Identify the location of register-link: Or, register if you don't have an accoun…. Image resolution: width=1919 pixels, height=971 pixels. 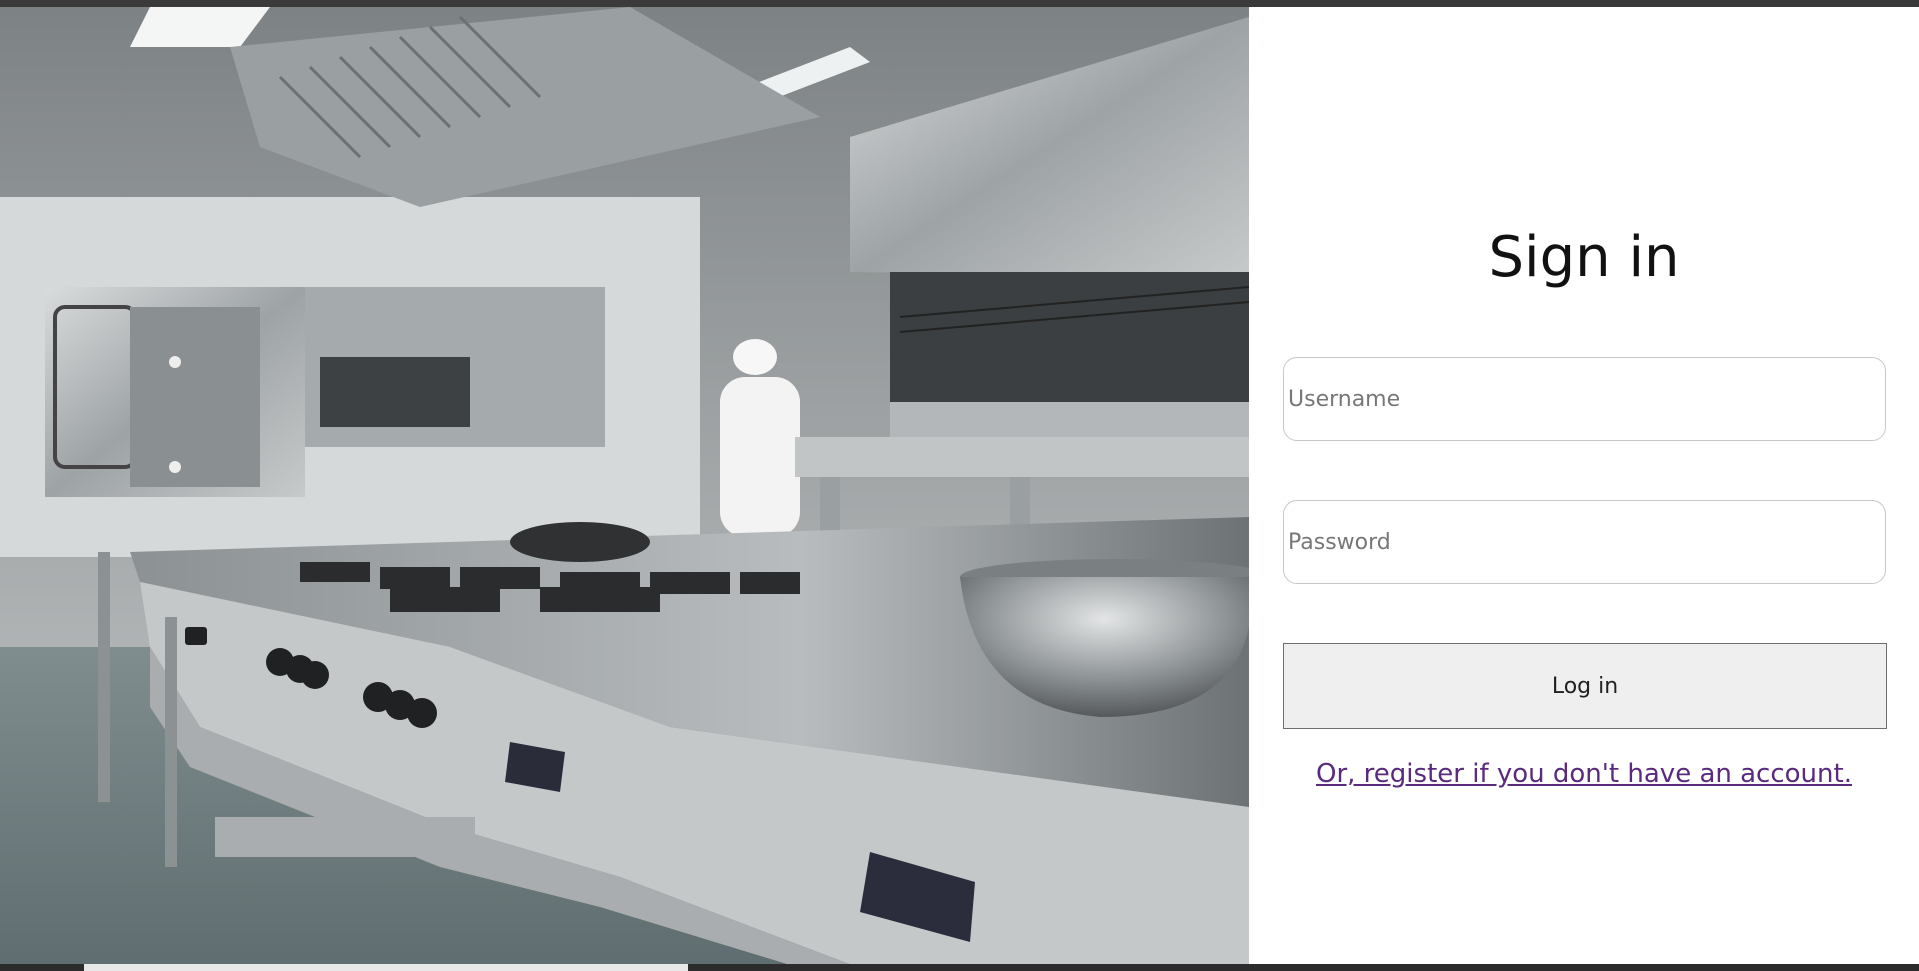
(1584, 774).